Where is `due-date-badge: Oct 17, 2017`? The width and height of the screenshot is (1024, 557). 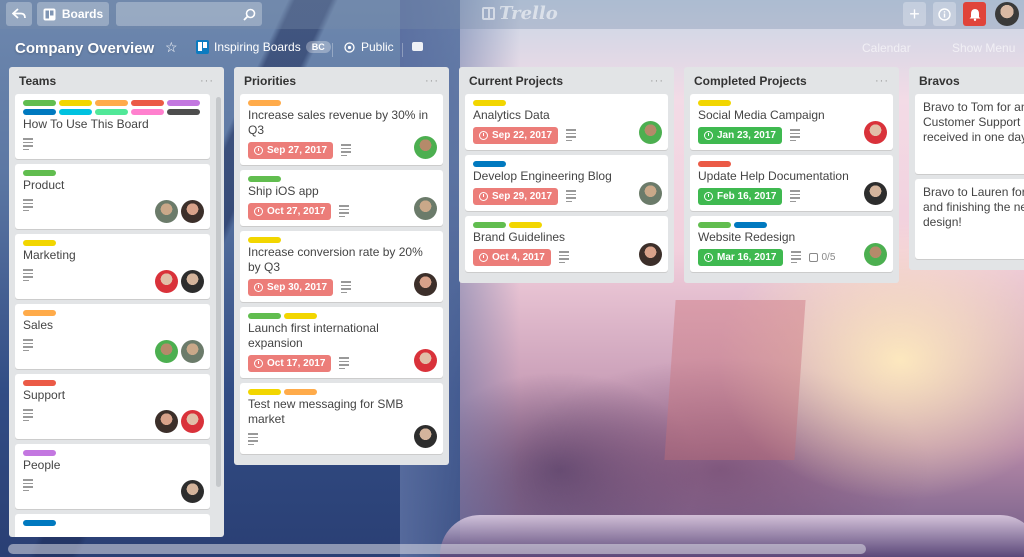 due-date-badge: Oct 17, 2017 is located at coordinates (290, 363).